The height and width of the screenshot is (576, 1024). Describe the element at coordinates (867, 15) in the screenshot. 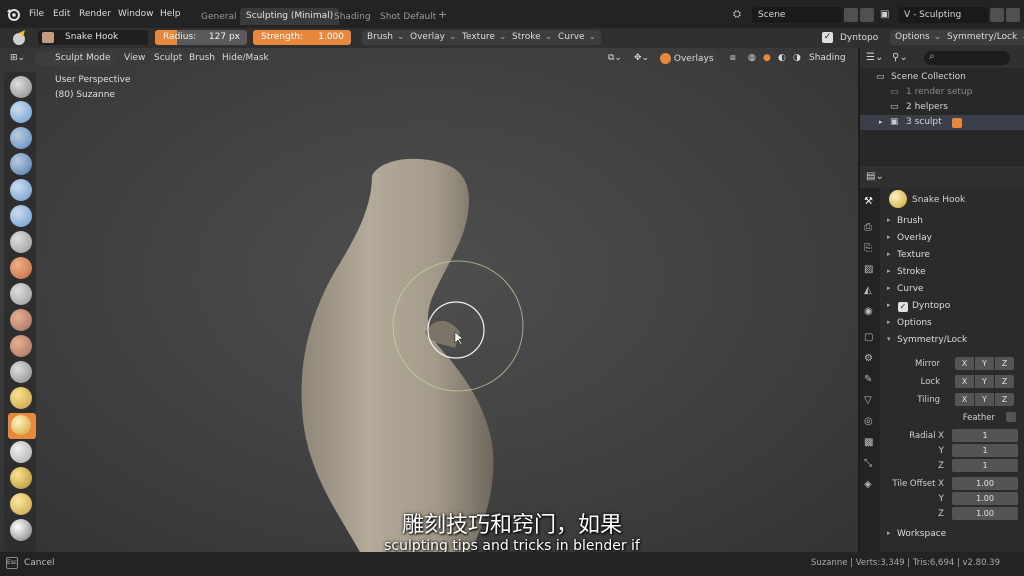

I see `delete-scene-icon` at that location.